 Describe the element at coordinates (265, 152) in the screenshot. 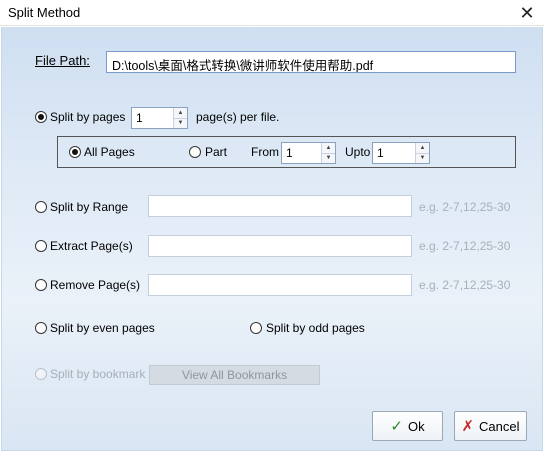

I see `from-label: From` at that location.